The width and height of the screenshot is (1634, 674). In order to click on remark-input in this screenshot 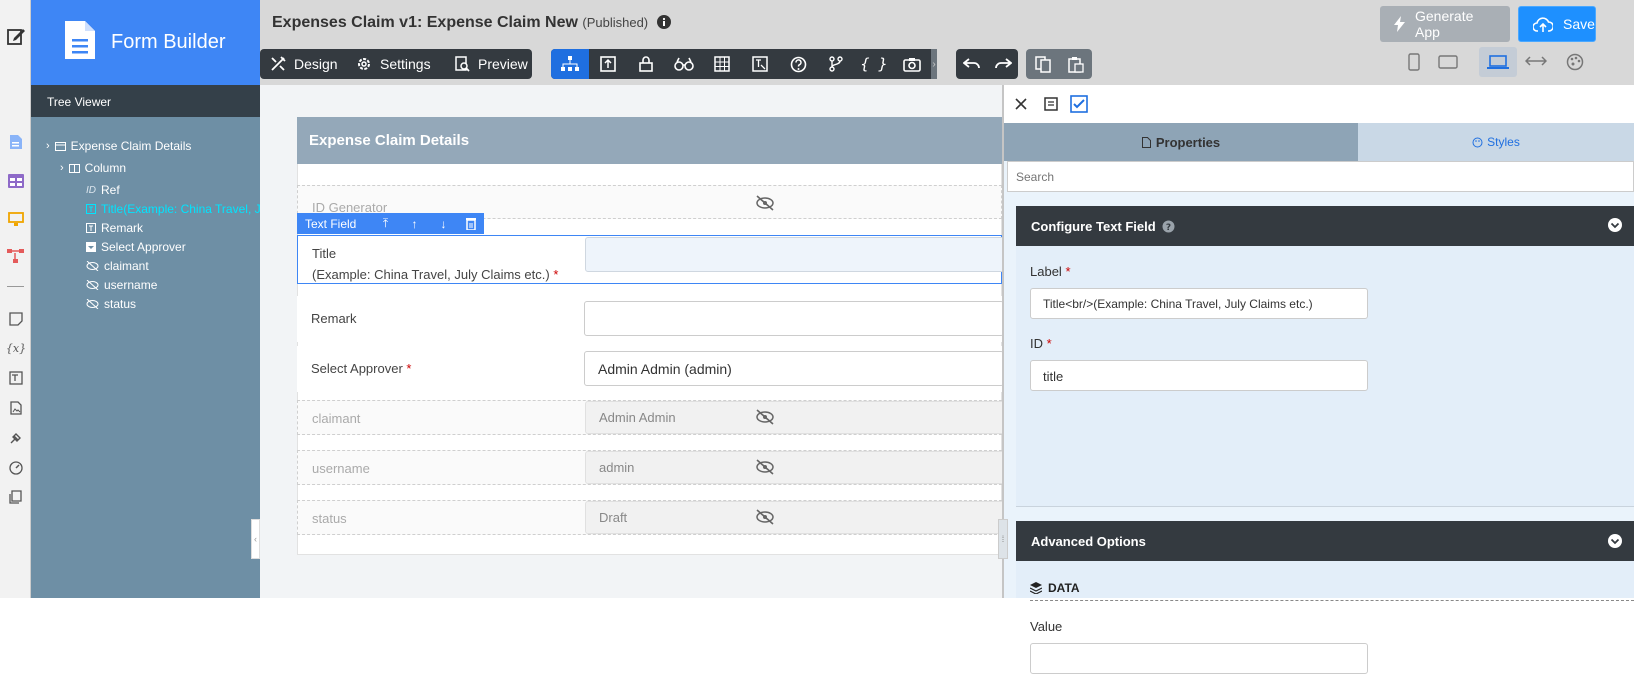, I will do `click(794, 318)`.